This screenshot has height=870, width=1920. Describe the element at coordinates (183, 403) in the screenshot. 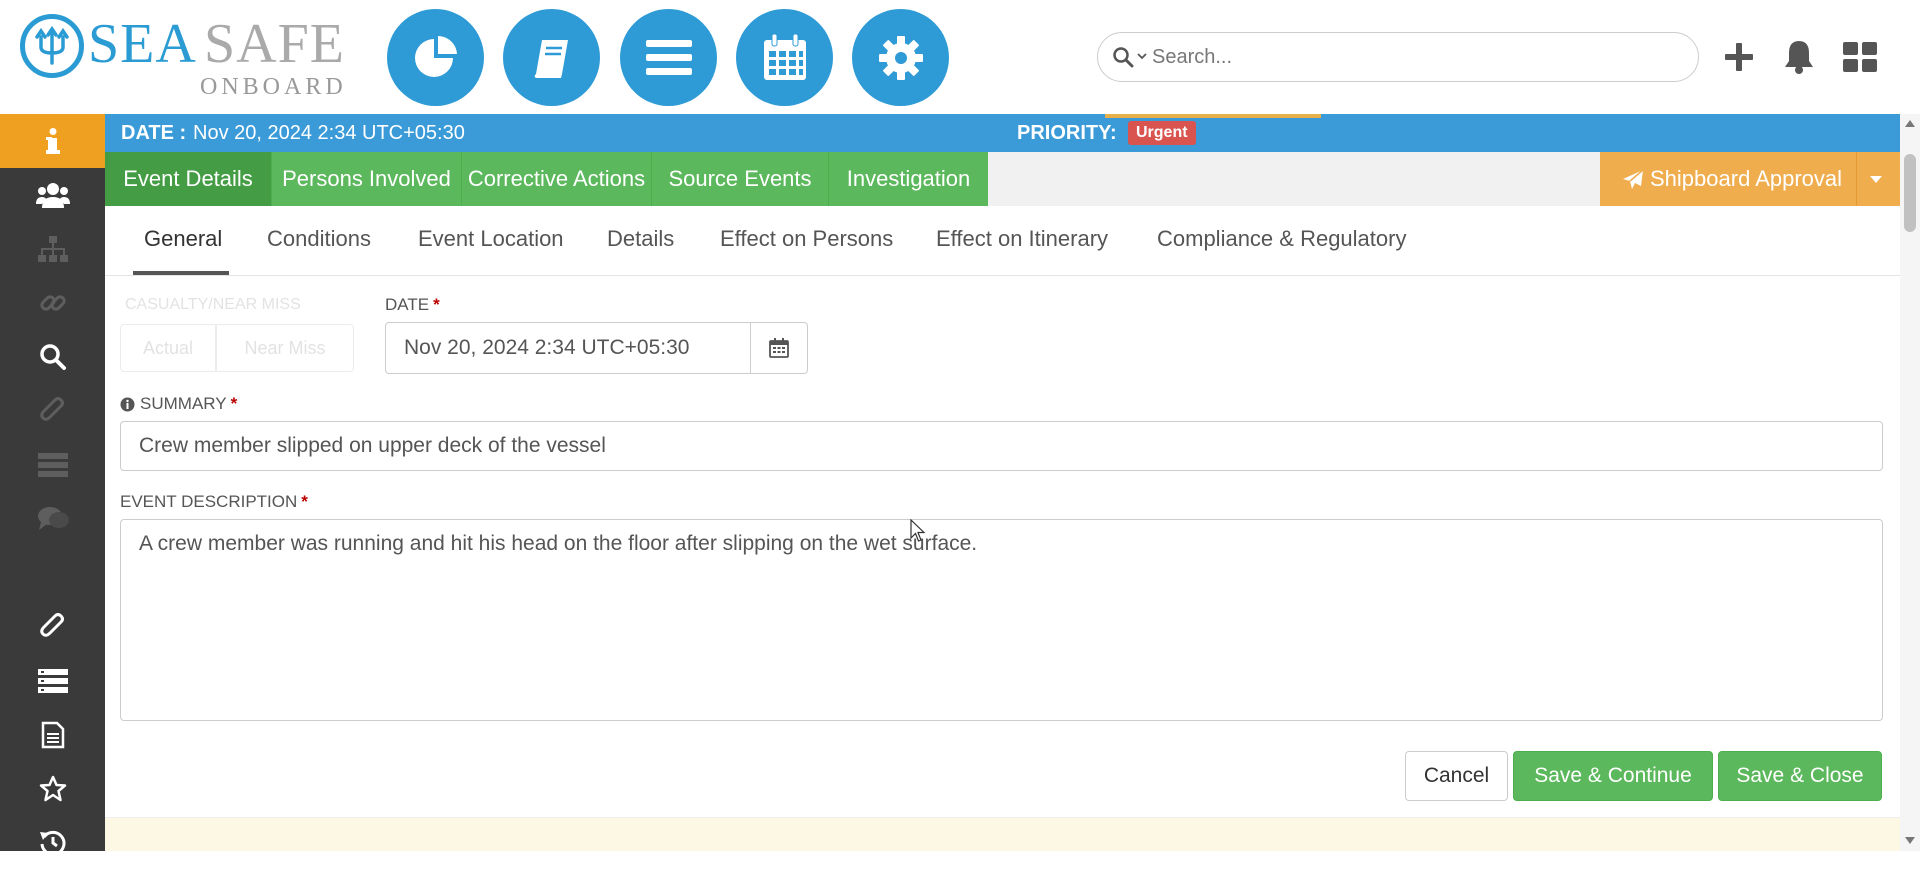

I see `summary-label-text: SUMMARY` at that location.